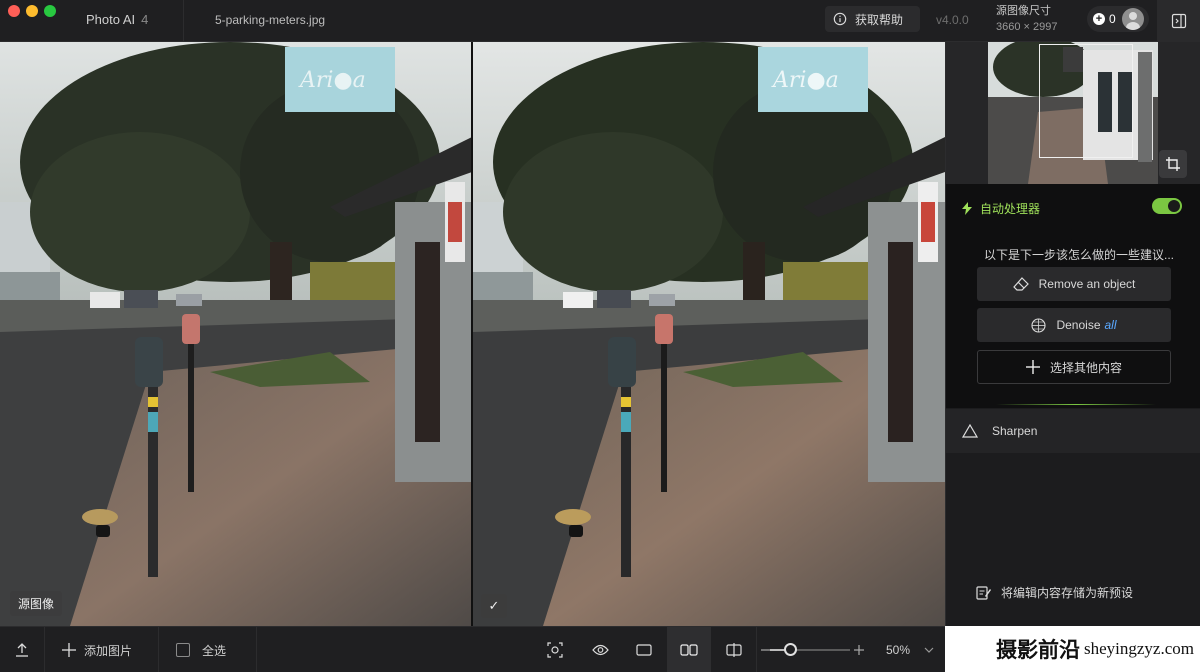  I want to click on save-preset-button: 将编辑内容存储为新预设, so click(1054, 592).